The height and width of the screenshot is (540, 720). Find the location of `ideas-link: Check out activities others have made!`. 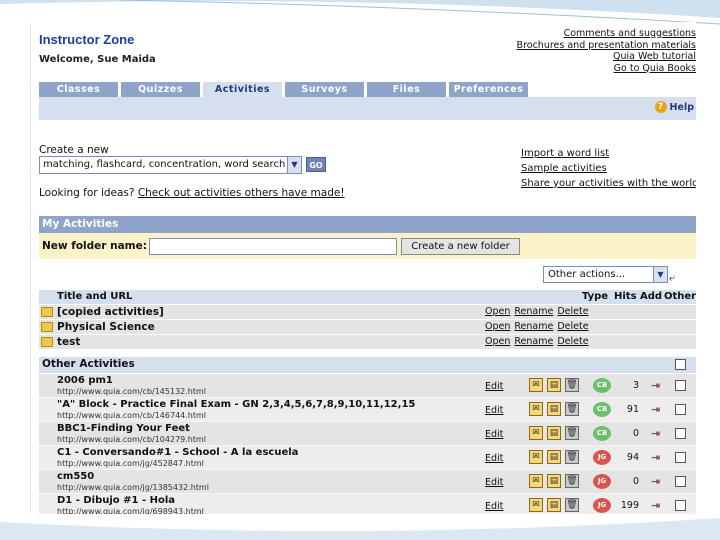

ideas-link: Check out activities others have made! is located at coordinates (241, 193).